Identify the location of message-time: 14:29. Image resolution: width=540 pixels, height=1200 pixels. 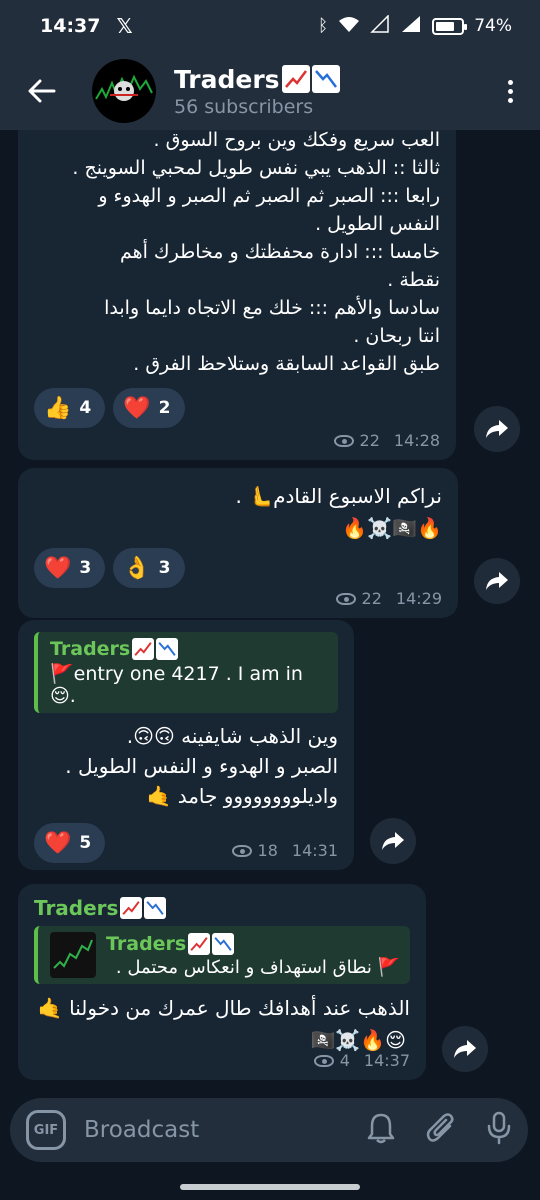
(418, 598).